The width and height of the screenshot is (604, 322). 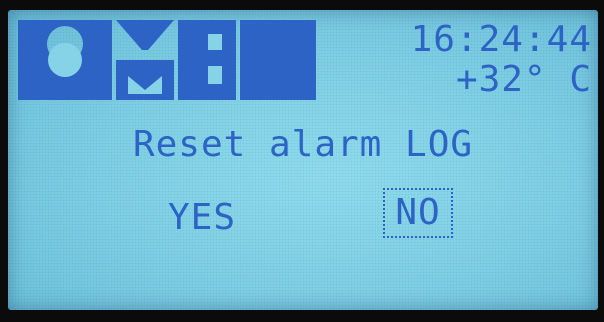 What do you see at coordinates (278, 60) in the screenshot?
I see `logo-block` at bounding box center [278, 60].